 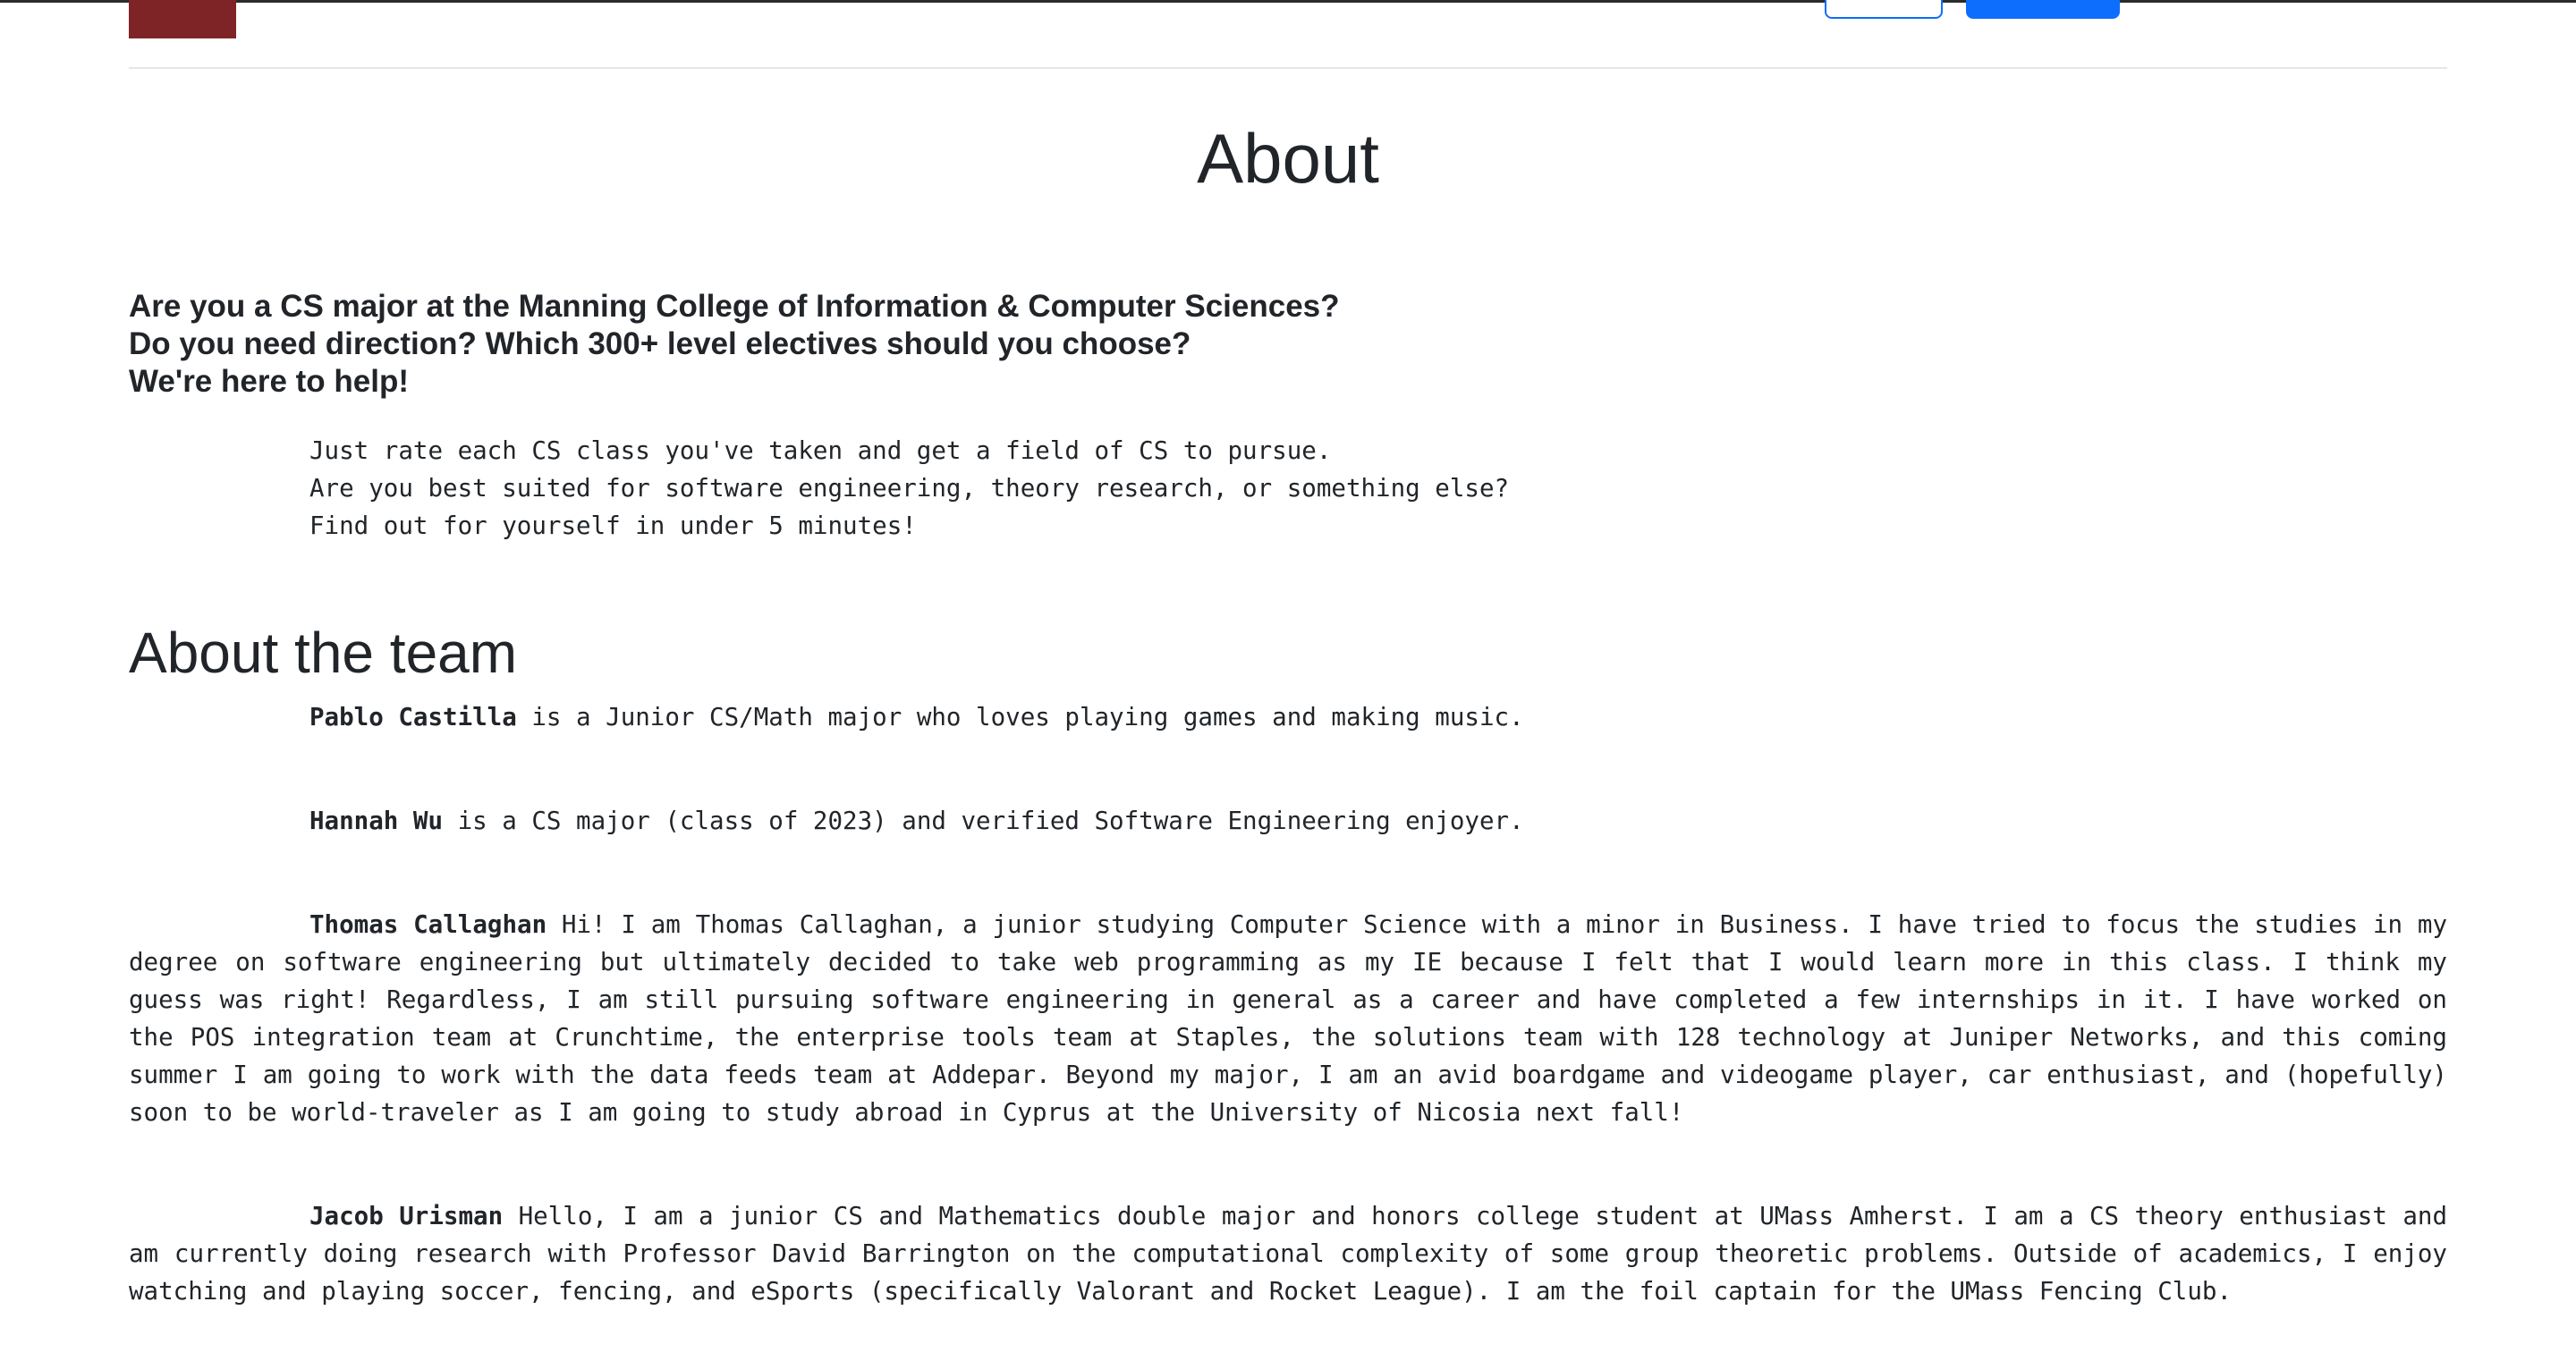 I want to click on navbar-divider, so click(x=1288, y=68).